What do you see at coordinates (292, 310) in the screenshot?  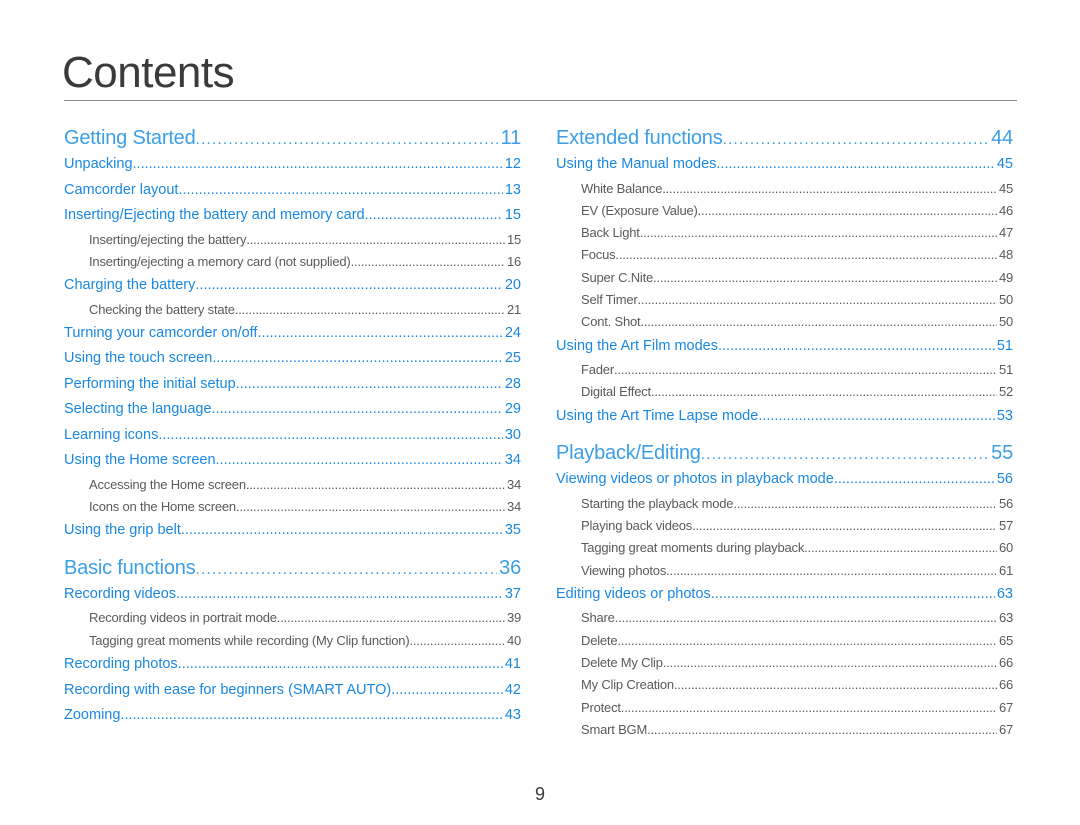 I see `toc-subentry: Checking the battery state 21` at bounding box center [292, 310].